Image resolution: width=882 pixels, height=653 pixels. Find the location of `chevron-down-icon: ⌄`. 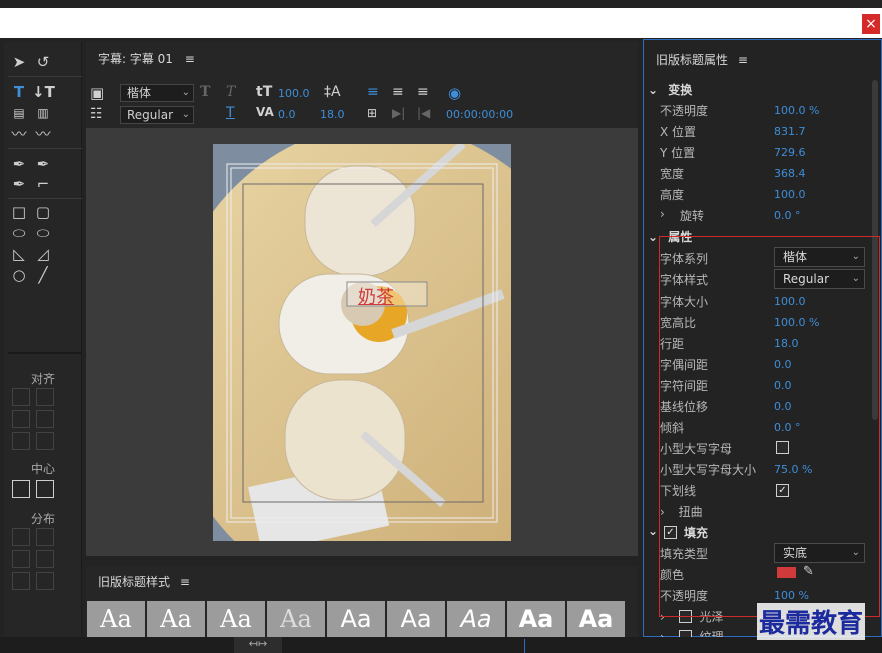

chevron-down-icon: ⌄ is located at coordinates (653, 237).